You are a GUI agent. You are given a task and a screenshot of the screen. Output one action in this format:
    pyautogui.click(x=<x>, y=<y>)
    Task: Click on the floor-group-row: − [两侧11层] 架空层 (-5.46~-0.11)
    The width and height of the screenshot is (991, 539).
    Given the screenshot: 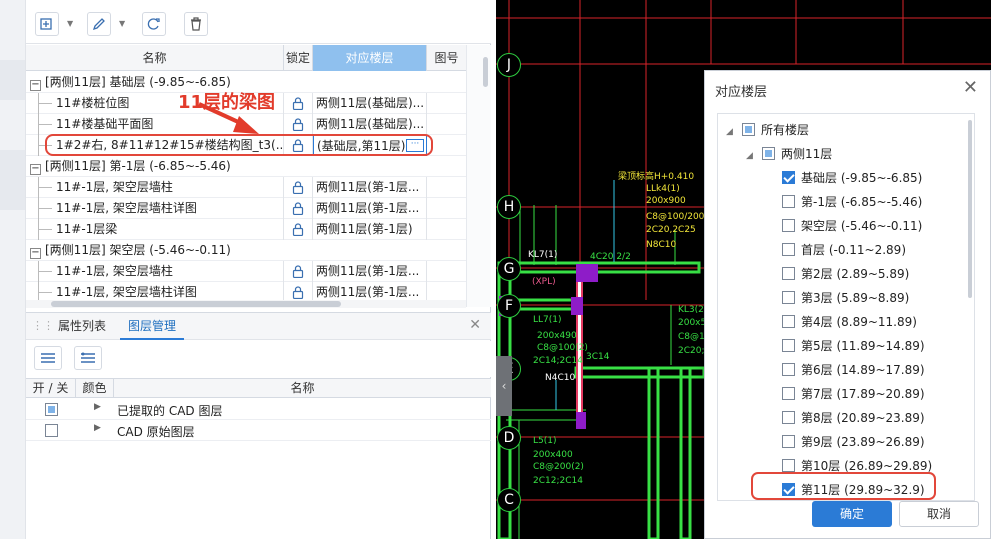 What is the action you would take?
    pyautogui.click(x=246, y=250)
    